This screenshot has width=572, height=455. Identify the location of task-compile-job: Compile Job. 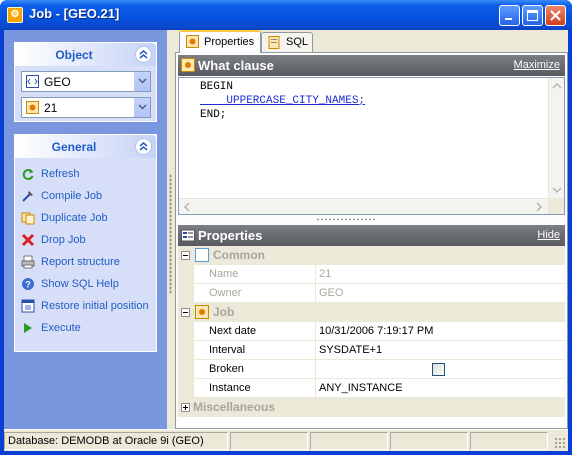
(86, 197).